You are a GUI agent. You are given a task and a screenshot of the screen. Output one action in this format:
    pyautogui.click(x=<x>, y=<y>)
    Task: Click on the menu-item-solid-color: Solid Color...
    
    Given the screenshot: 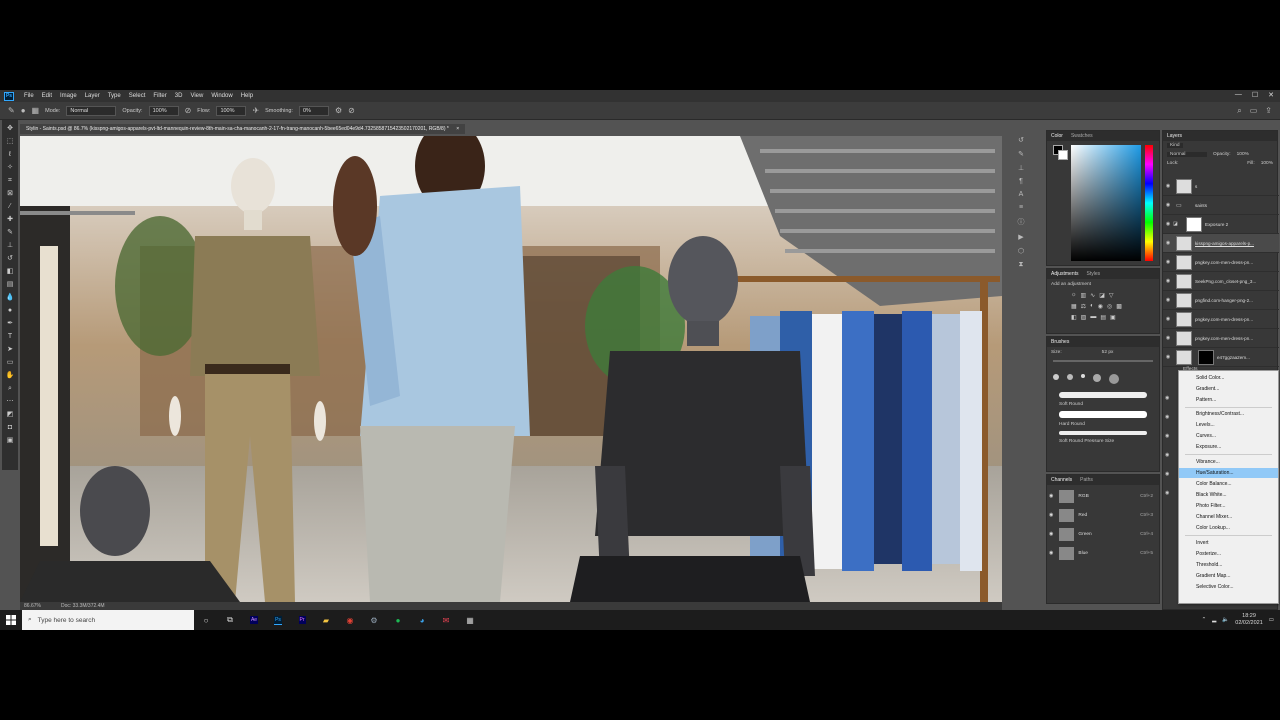 What is the action you would take?
    pyautogui.click(x=1228, y=378)
    